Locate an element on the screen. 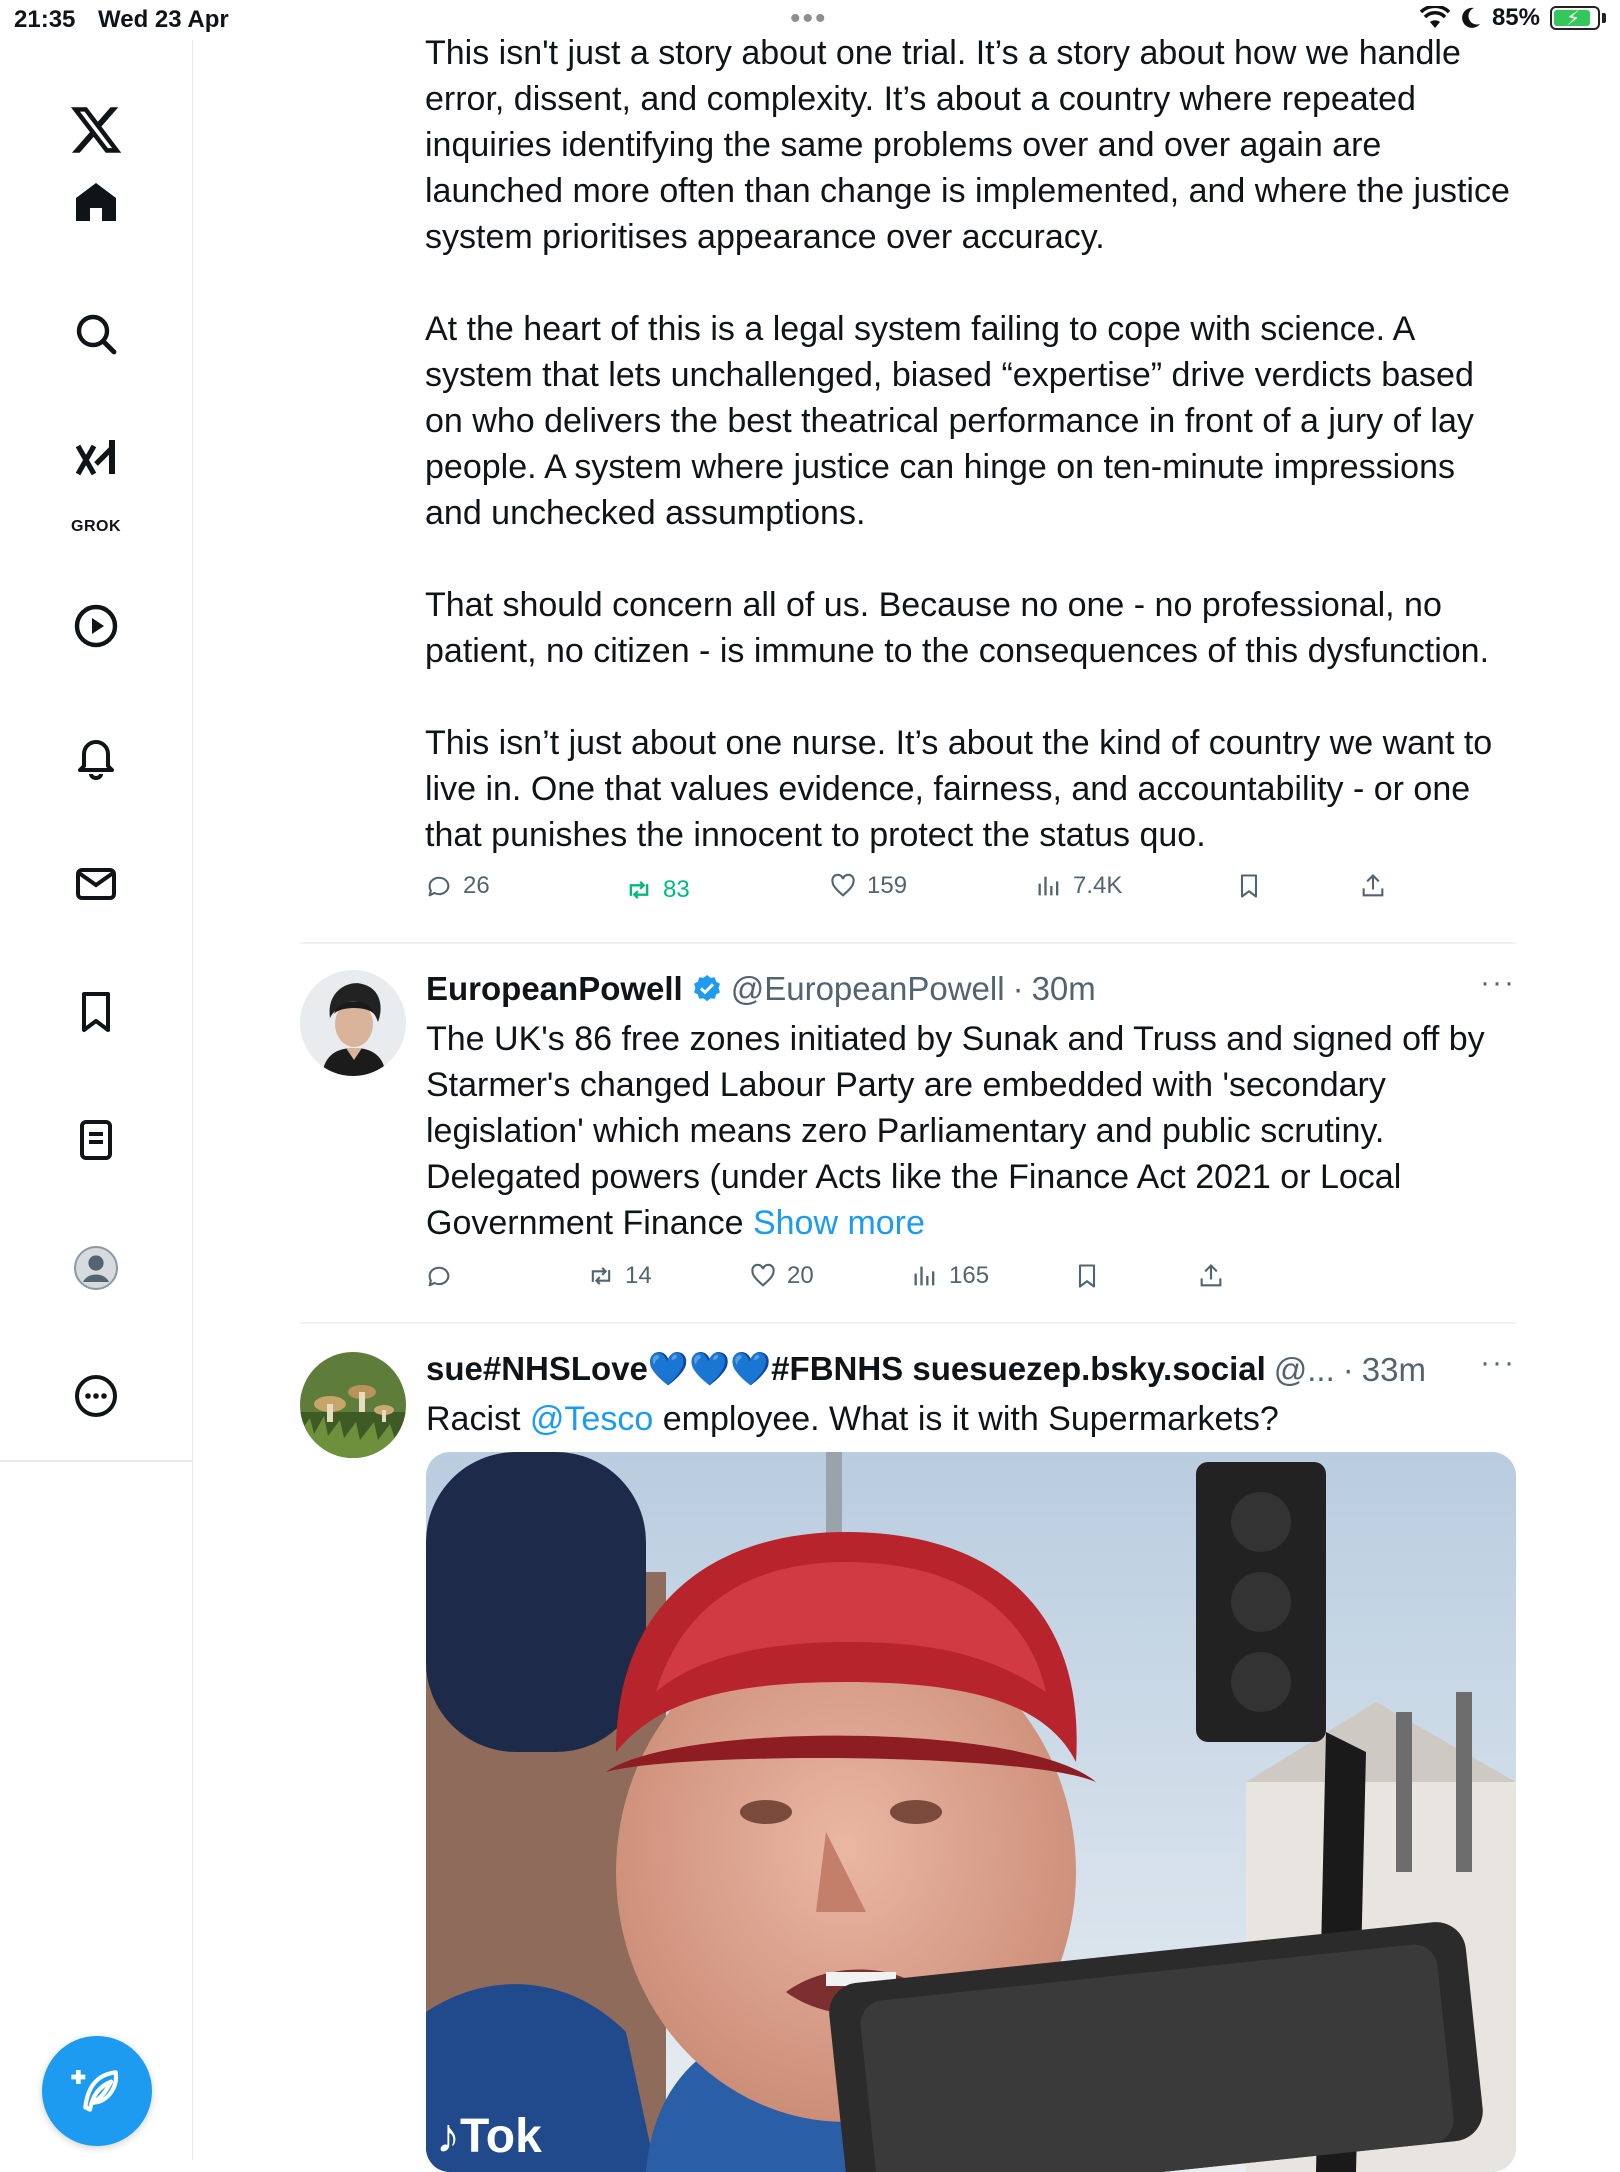 This screenshot has height=2172, width=1620. view-count: 165 is located at coordinates (969, 1275).